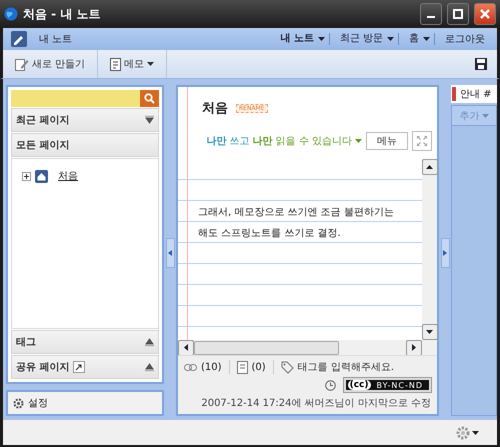 The image size is (500, 447). Describe the element at coordinates (85, 342) in the screenshot. I see `section-header: 태그` at that location.